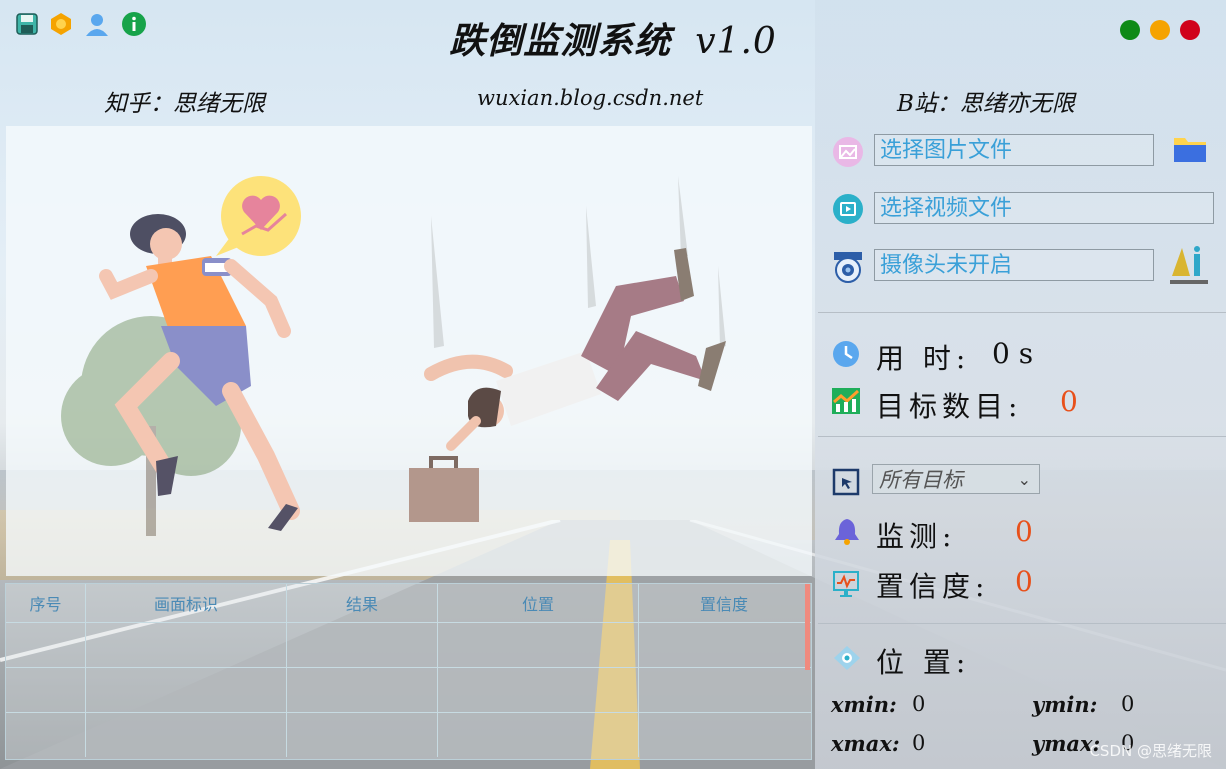  What do you see at coordinates (848, 154) in the screenshot?
I see `image-icon` at bounding box center [848, 154].